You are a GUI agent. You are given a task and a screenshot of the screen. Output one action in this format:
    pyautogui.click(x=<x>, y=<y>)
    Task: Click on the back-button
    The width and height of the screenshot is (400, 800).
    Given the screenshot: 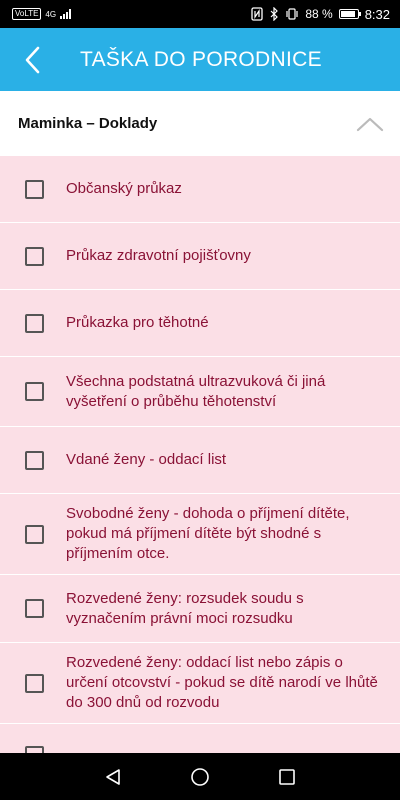 What is the action you would take?
    pyautogui.click(x=32, y=59)
    